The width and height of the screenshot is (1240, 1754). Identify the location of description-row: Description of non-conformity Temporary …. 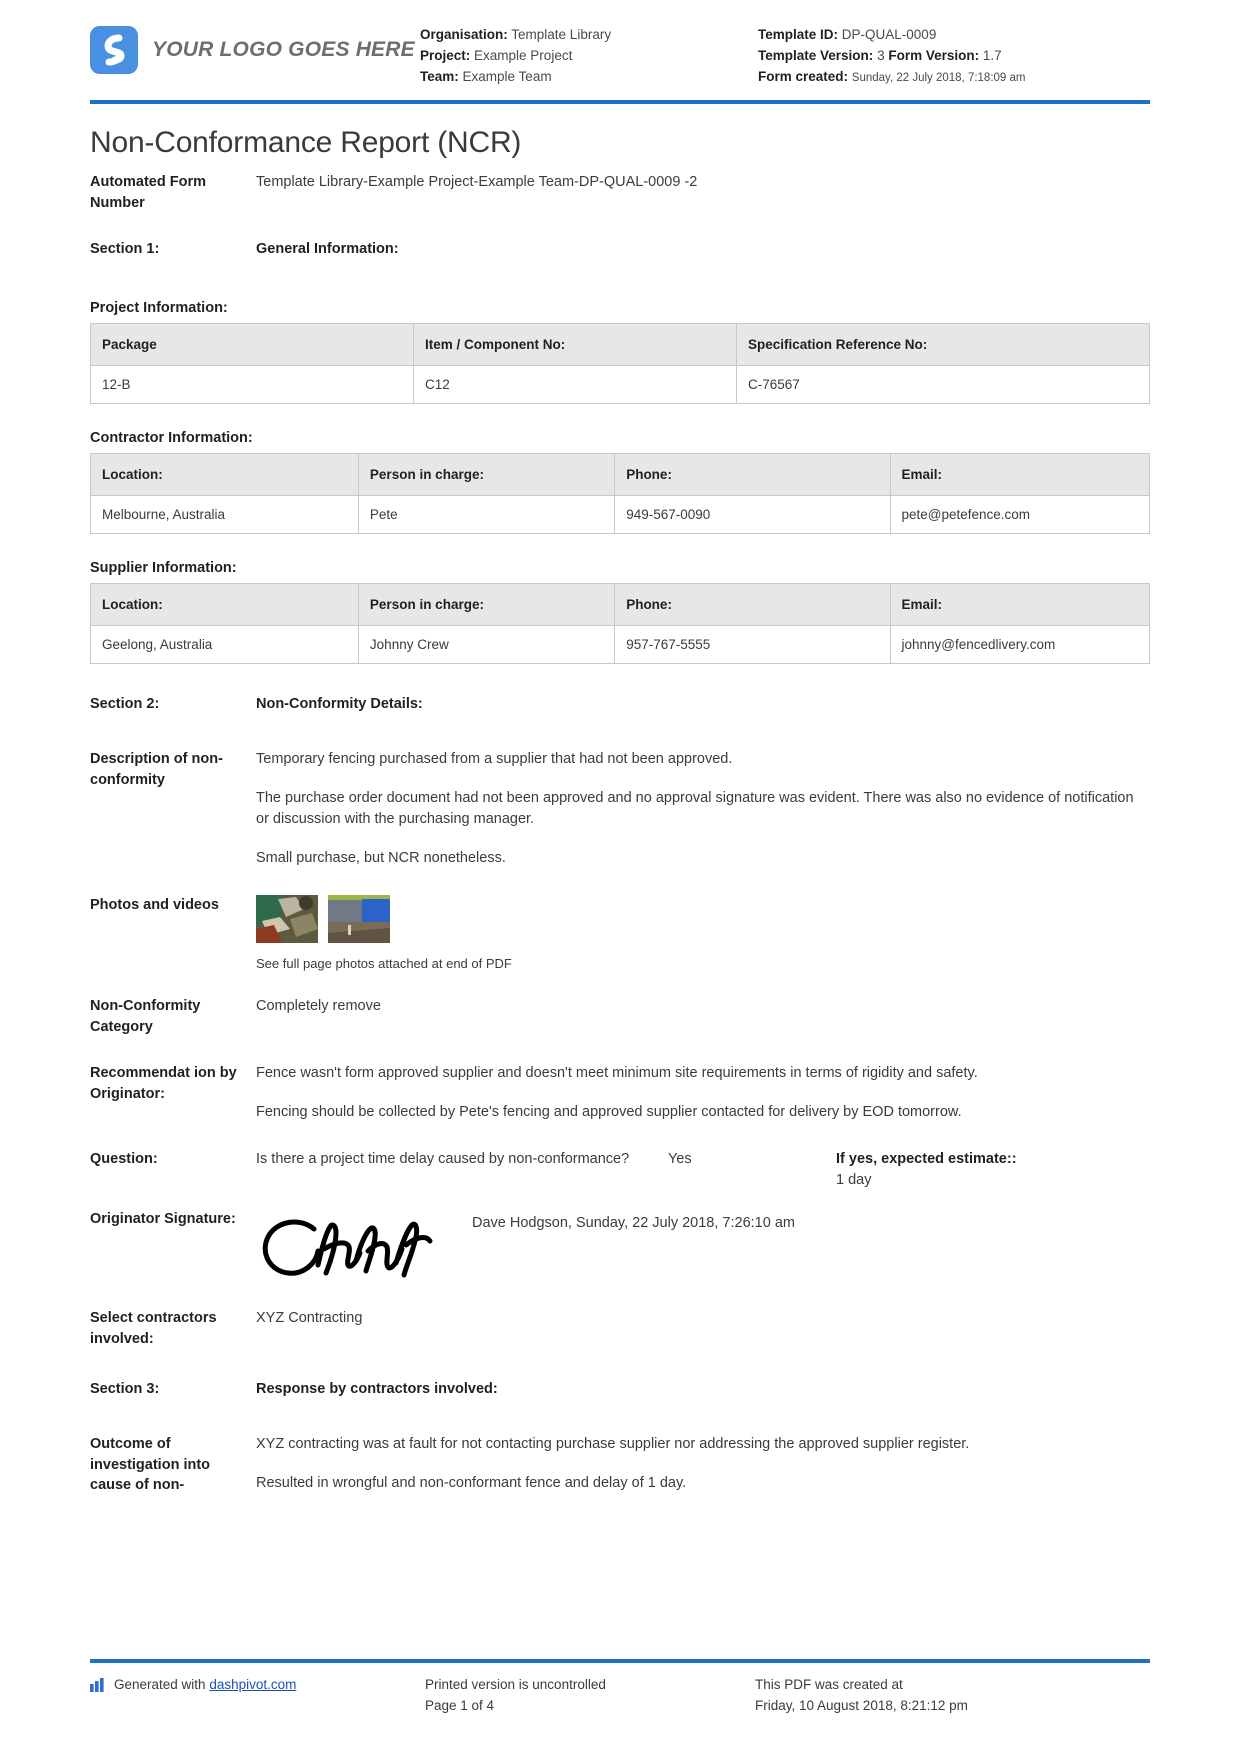
(620, 809).